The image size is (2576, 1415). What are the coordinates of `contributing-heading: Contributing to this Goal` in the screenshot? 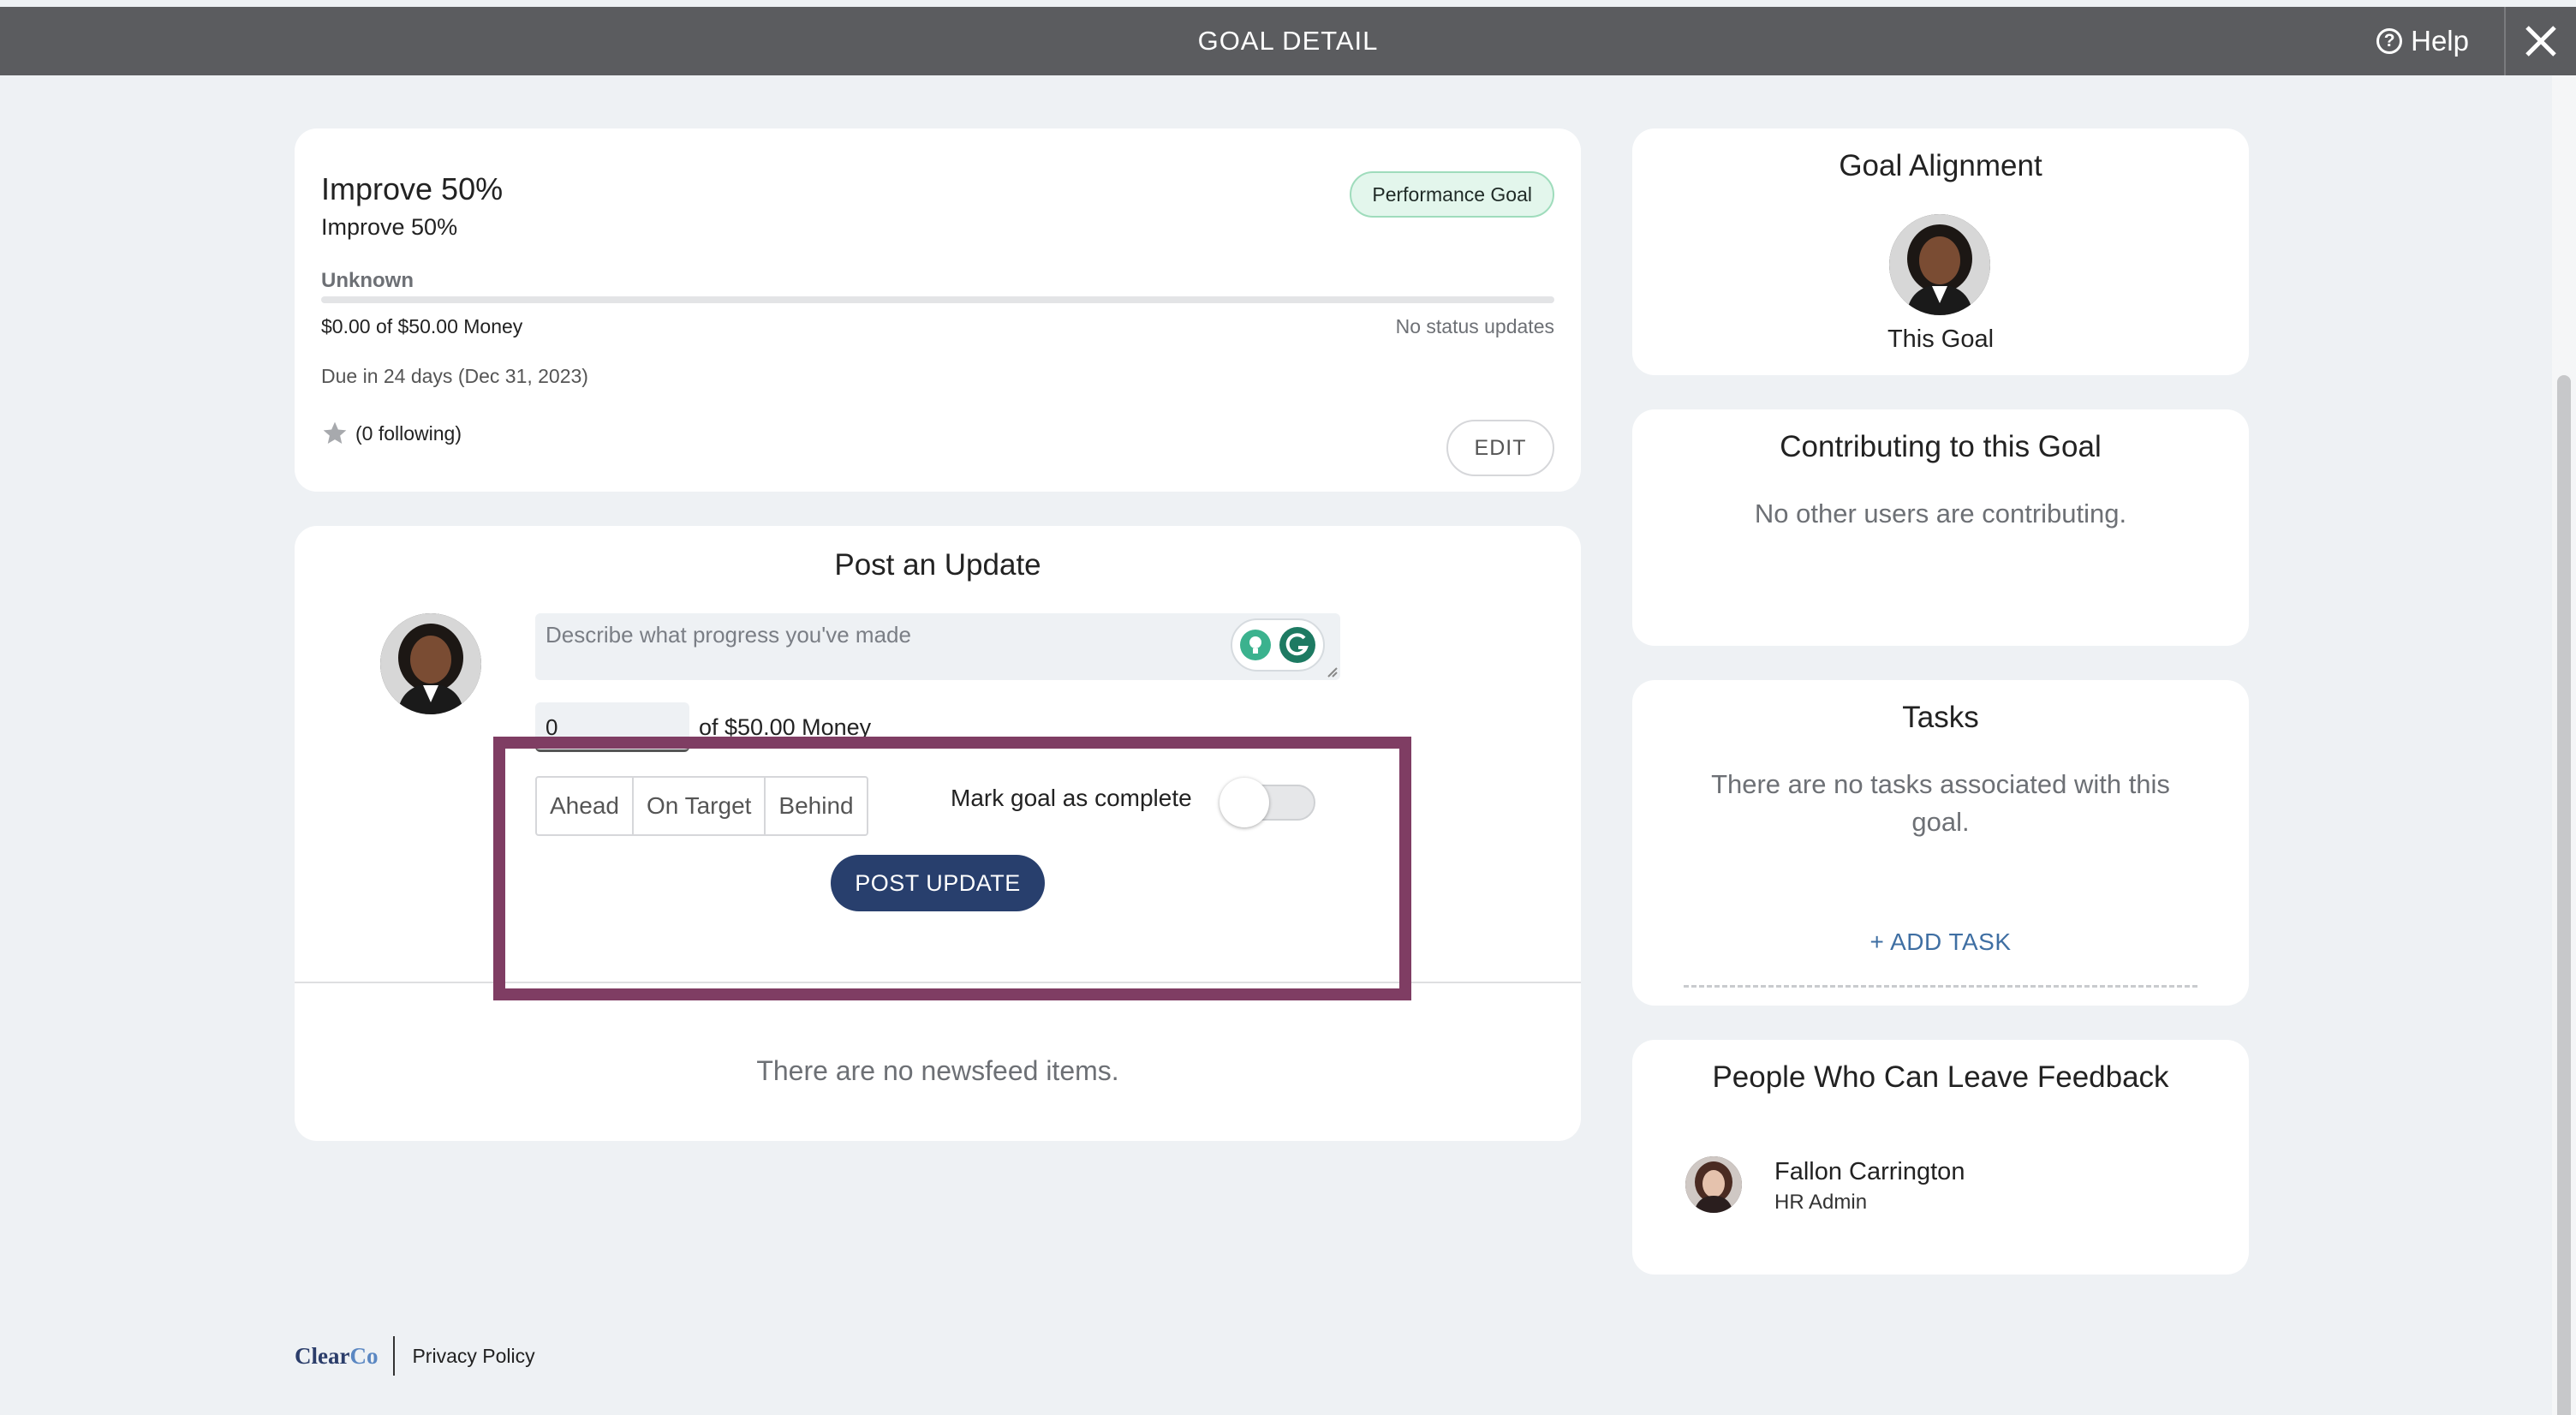 It's located at (1941, 446).